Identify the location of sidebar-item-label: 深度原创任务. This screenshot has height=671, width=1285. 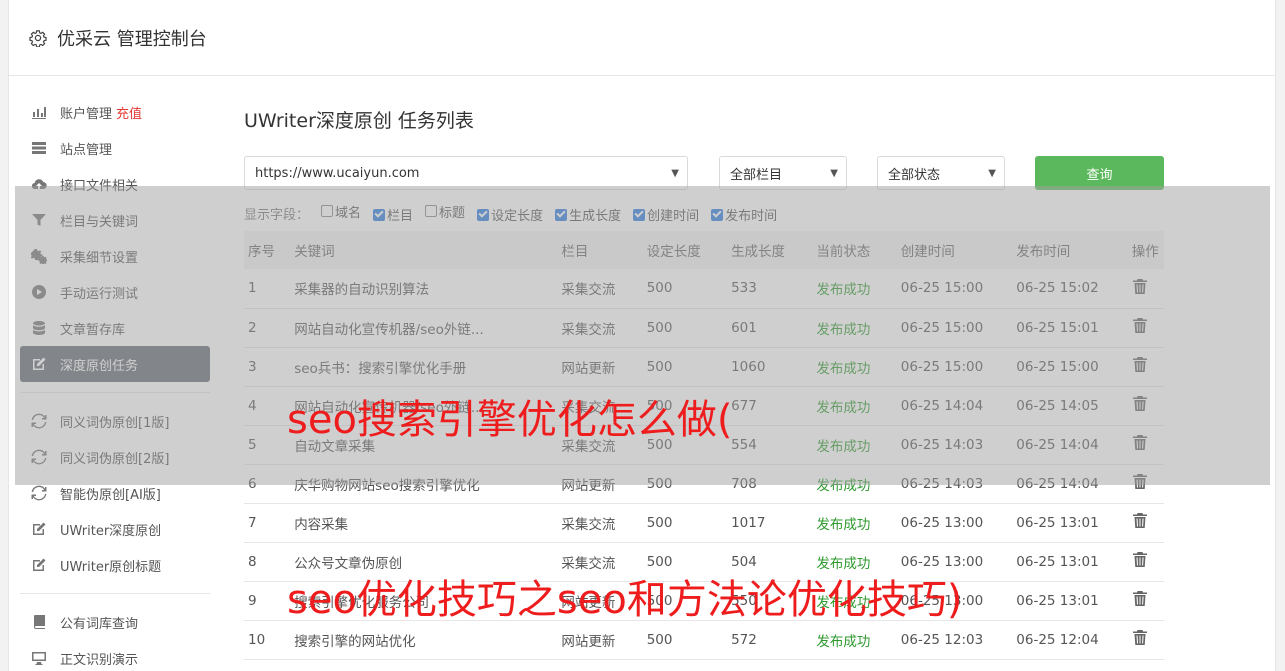
(99, 366).